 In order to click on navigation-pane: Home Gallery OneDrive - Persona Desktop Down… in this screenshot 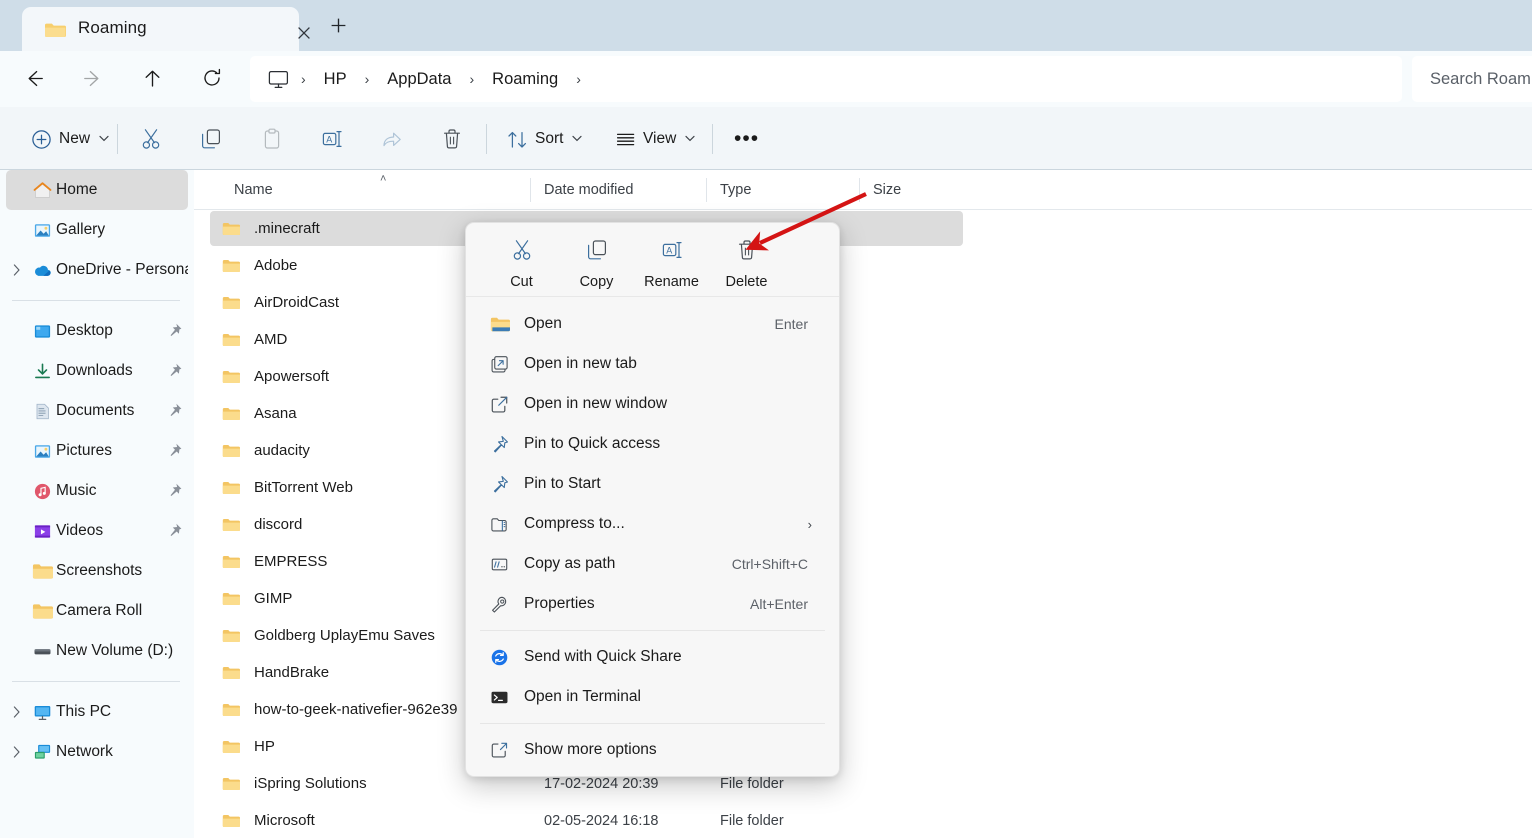, I will do `click(97, 504)`.